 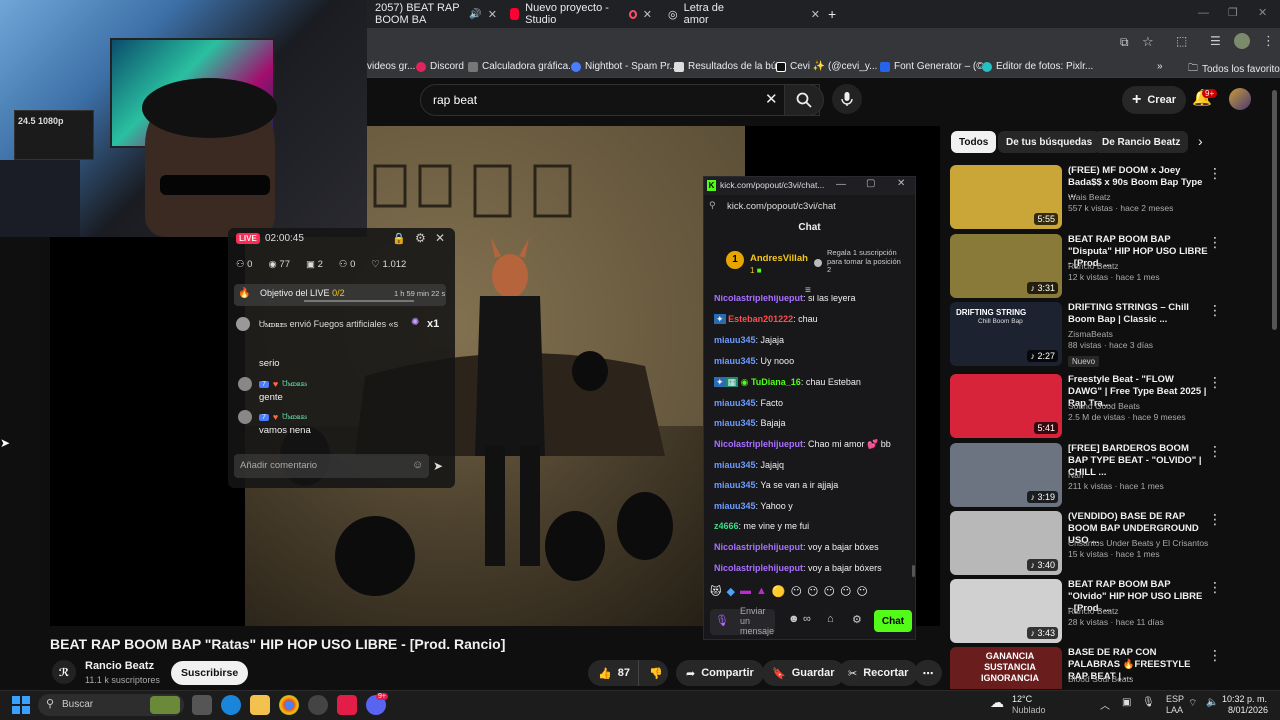 What do you see at coordinates (1160, 66) in the screenshot?
I see `bookmarks-overflow-icon: »` at bounding box center [1160, 66].